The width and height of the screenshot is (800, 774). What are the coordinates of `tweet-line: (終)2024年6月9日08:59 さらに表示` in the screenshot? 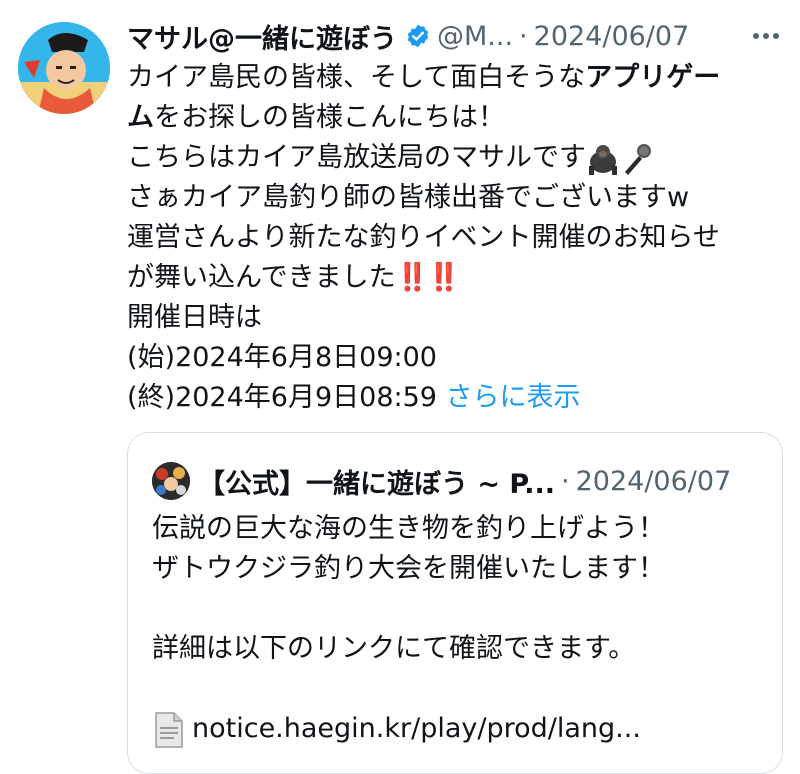 It's located at (457, 398).